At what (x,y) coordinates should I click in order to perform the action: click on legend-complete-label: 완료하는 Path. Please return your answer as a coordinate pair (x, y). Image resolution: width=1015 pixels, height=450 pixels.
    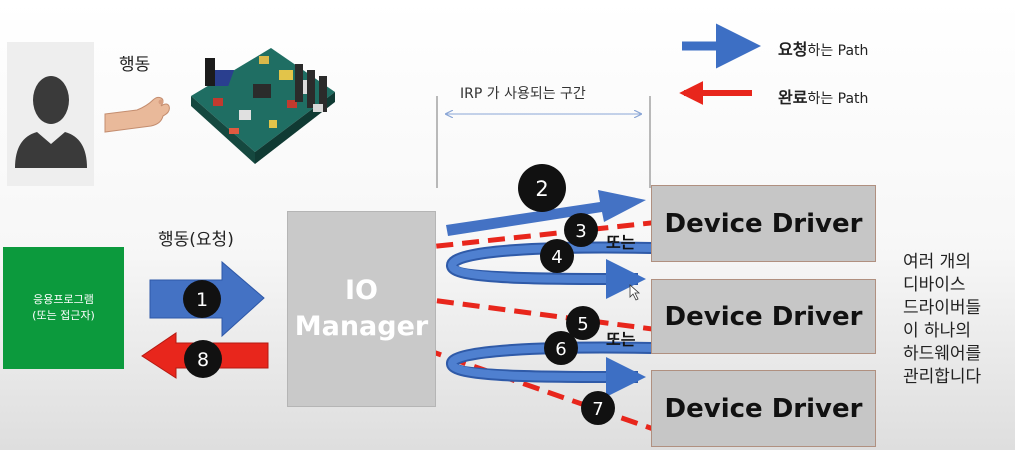
    Looking at the image, I should click on (823, 97).